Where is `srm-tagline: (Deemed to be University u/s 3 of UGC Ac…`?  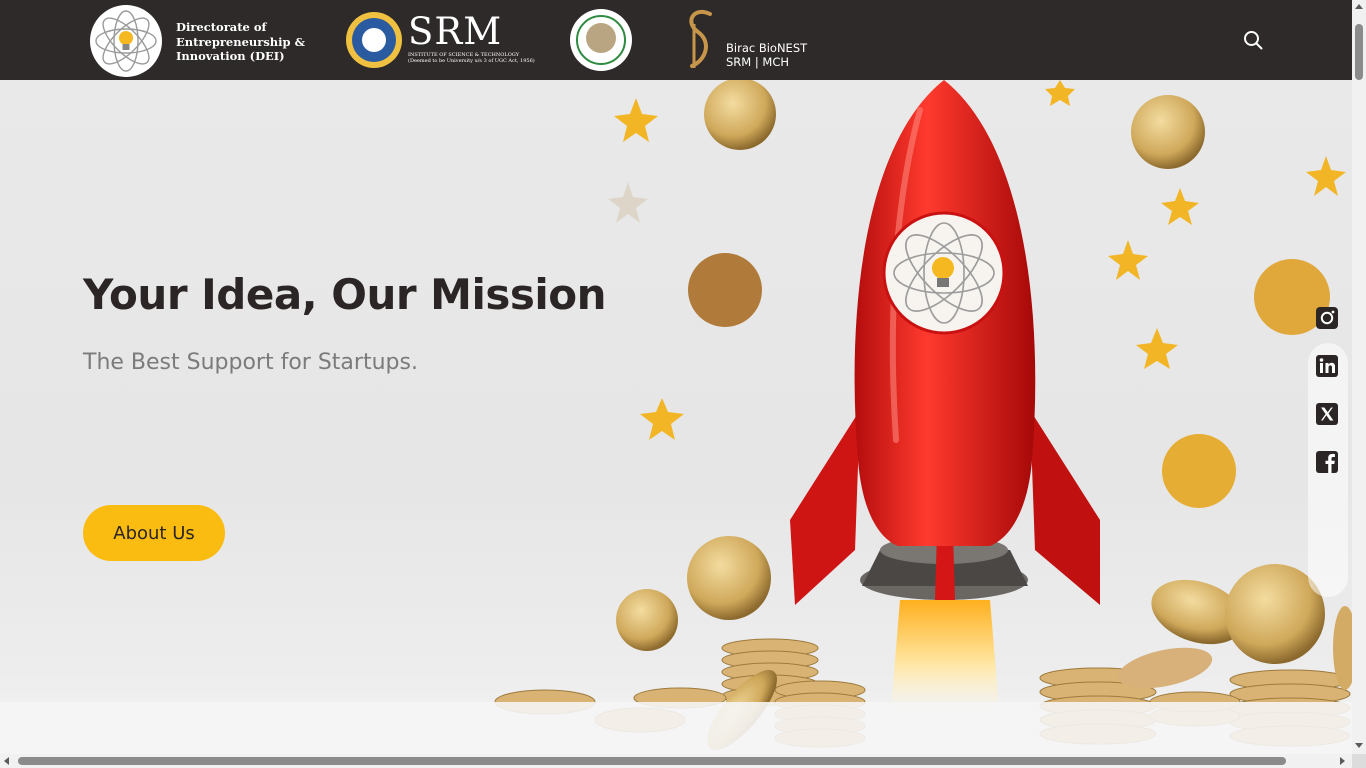 srm-tagline: (Deemed to be University u/s 3 of UGC Ac… is located at coordinates (471, 61).